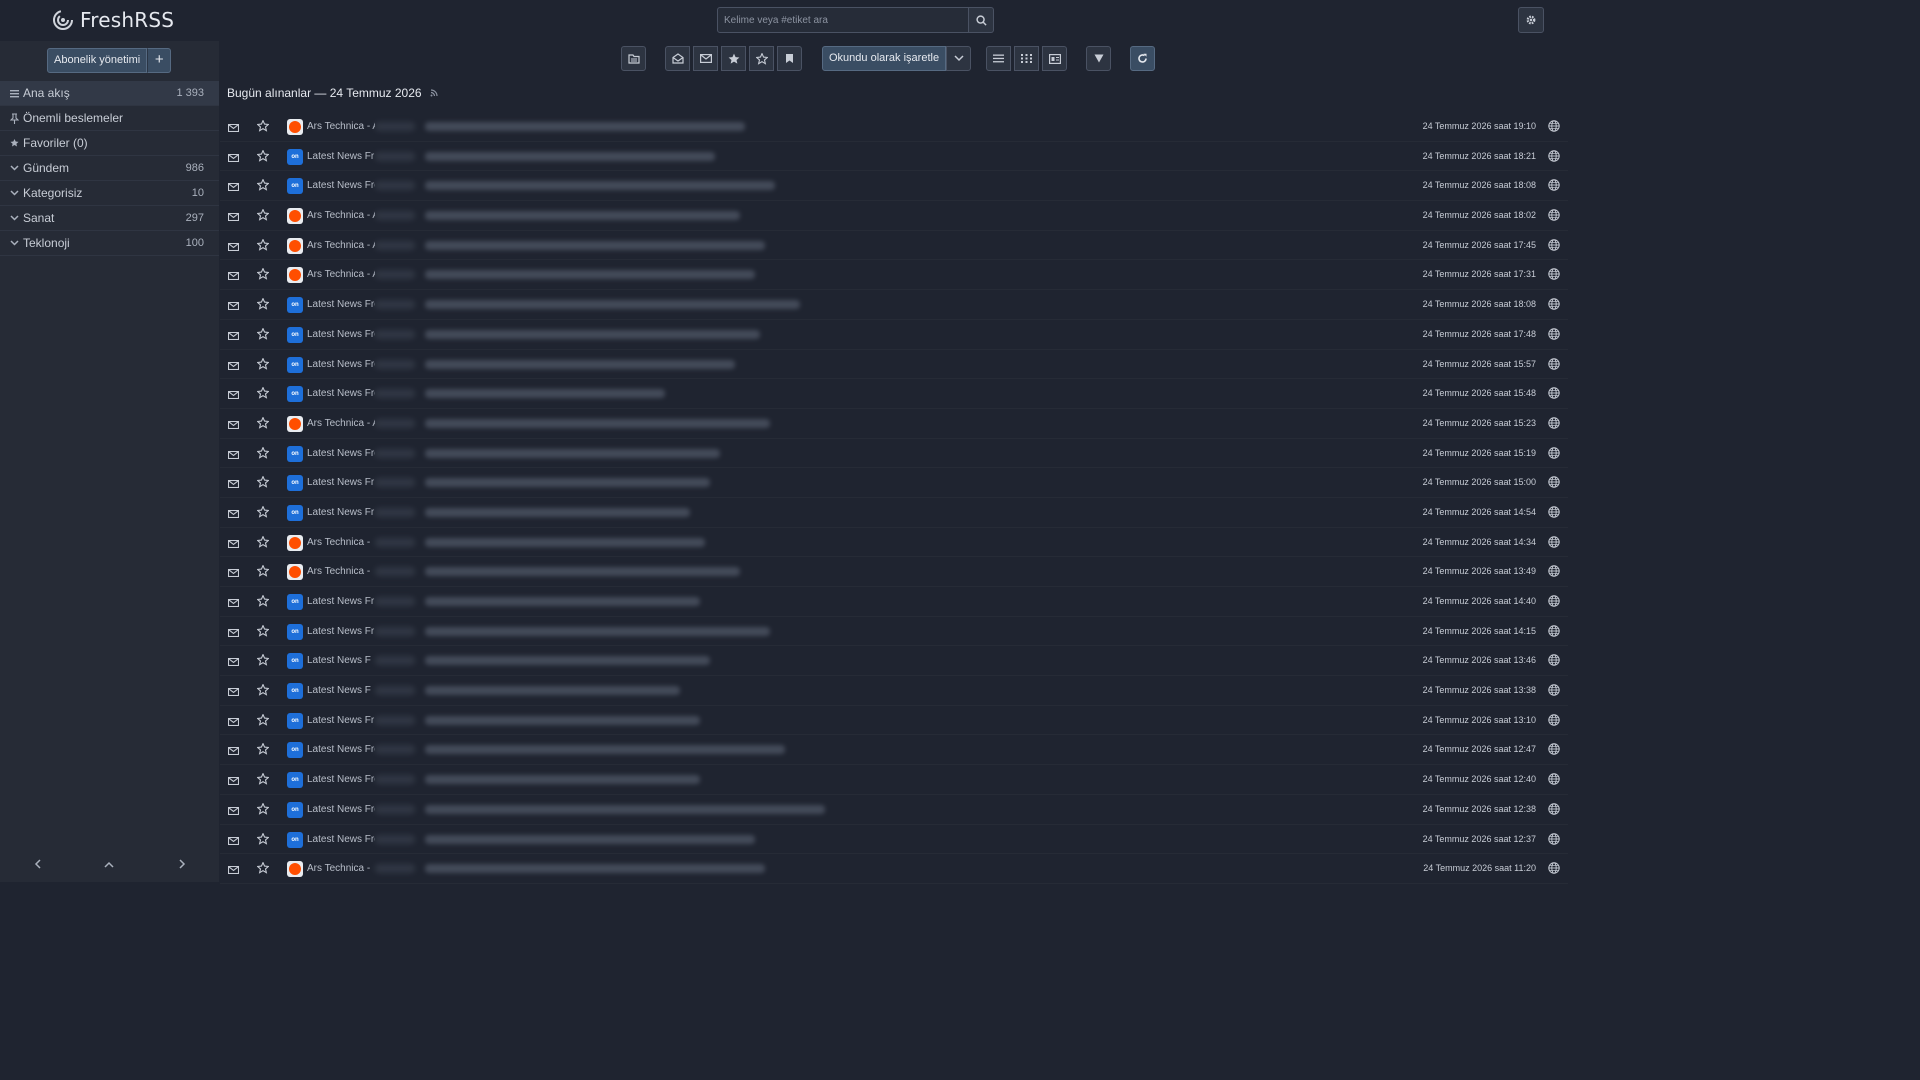 This screenshot has height=1080, width=1920. I want to click on grid-view-button, so click(1026, 58).